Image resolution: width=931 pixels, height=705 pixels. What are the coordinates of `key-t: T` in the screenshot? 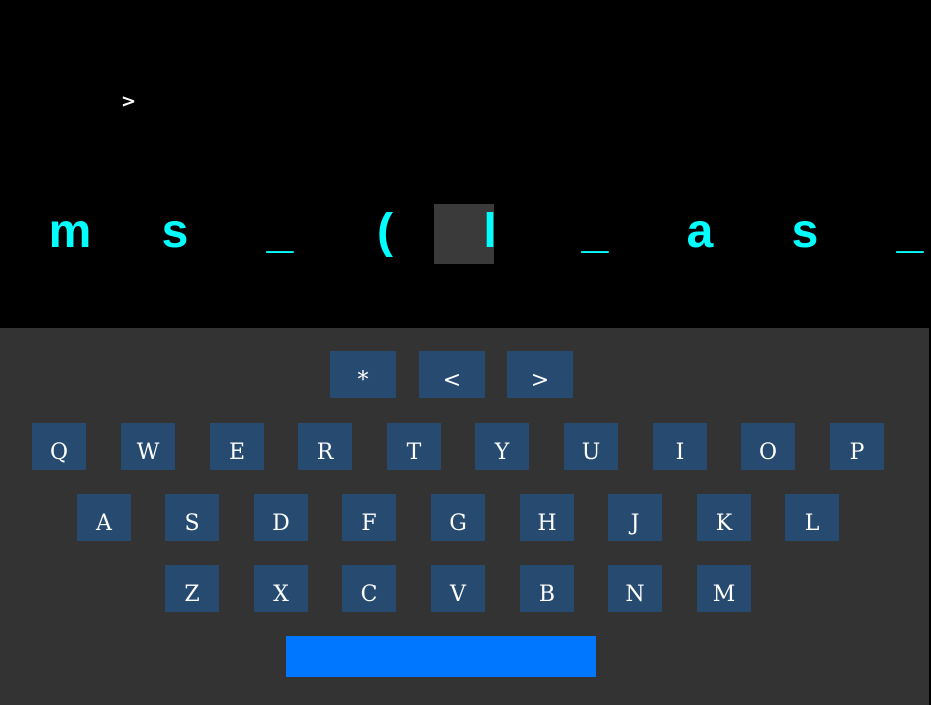 It's located at (414, 446).